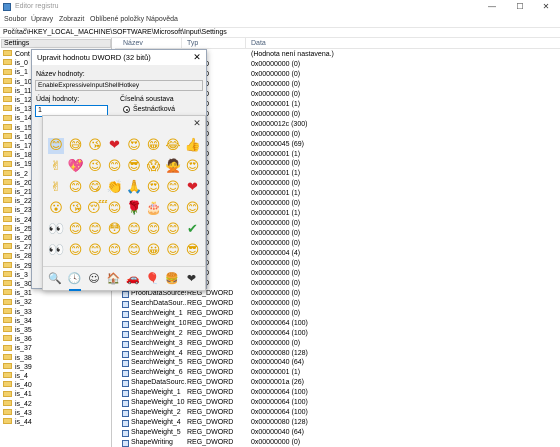 The height and width of the screenshot is (447, 560). Describe the element at coordinates (337, 314) in the screenshot. I see `value-row: SearchWeight_1 REG_DWORD 0x00000000 (0)` at that location.